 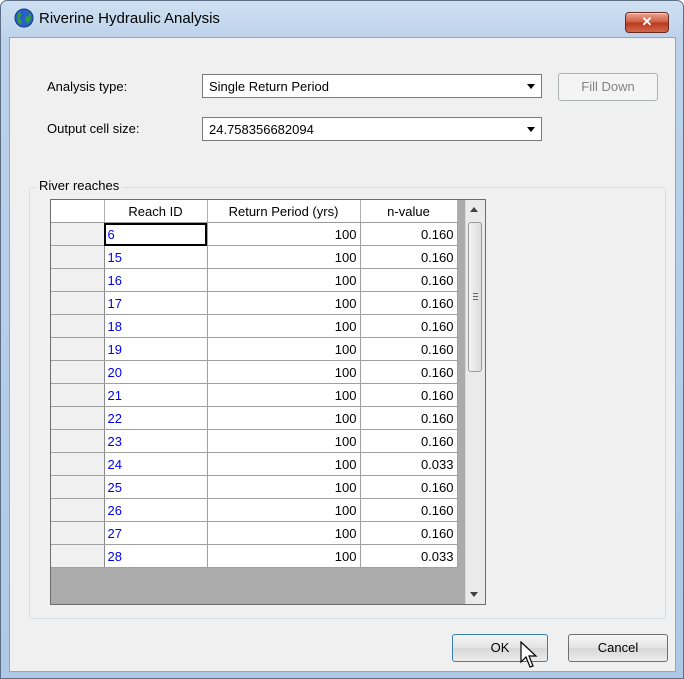 What do you see at coordinates (409, 211) in the screenshot?
I see `column-header-n-value: n-value` at bounding box center [409, 211].